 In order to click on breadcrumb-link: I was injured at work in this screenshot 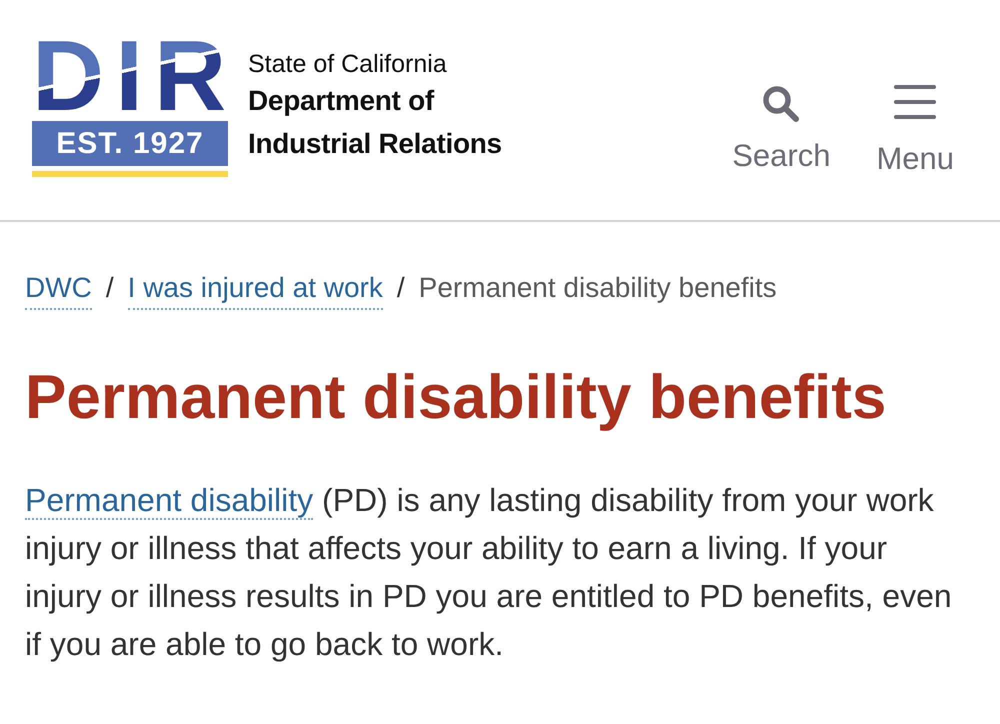, I will do `click(255, 290)`.